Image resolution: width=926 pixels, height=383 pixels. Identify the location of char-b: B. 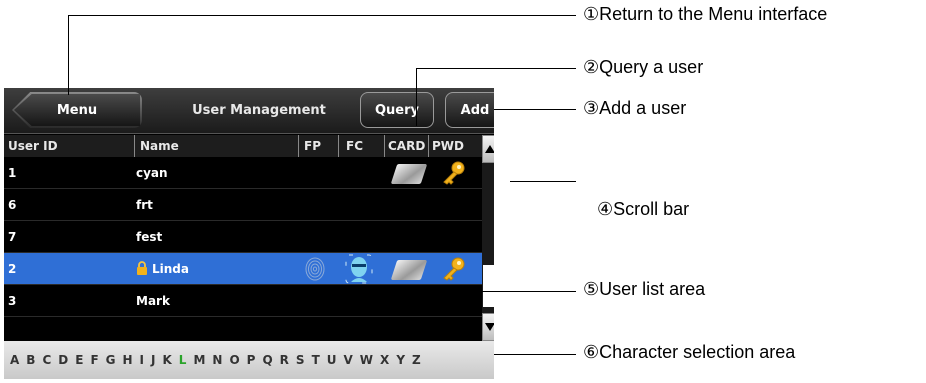
(30, 360).